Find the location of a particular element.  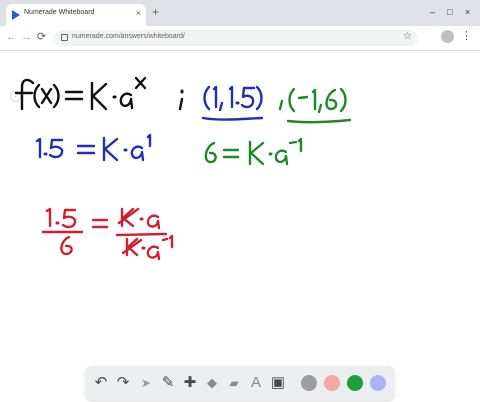

browser-menu-icon: ⋮ is located at coordinates (466, 36).